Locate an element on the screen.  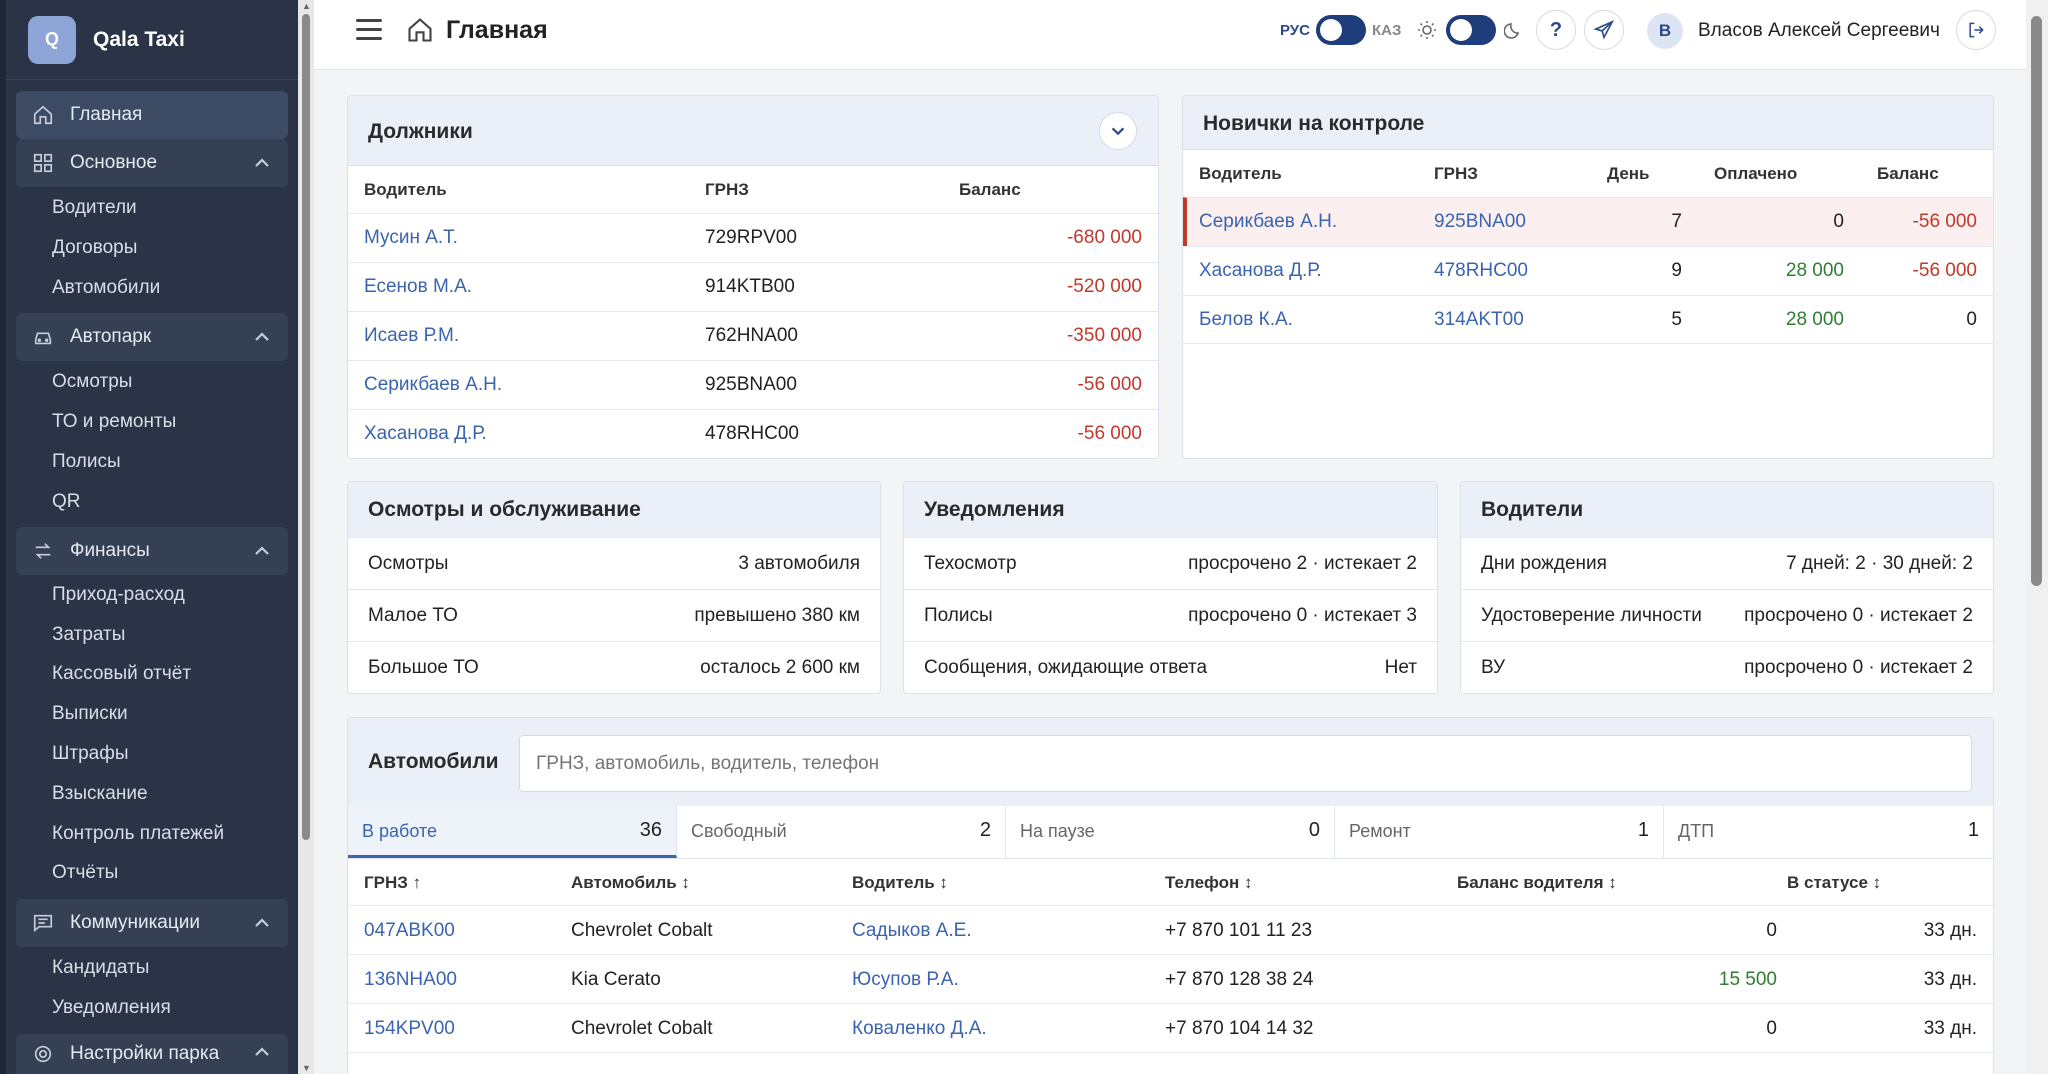
table-row-partial is located at coordinates (1170, 1063).